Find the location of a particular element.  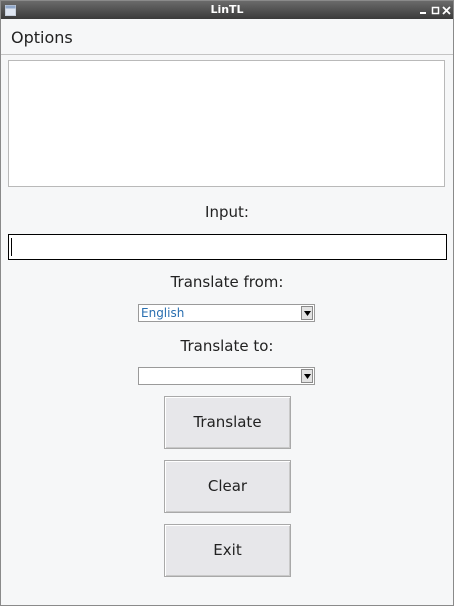

translate-from-label: Translate from: is located at coordinates (227, 282).